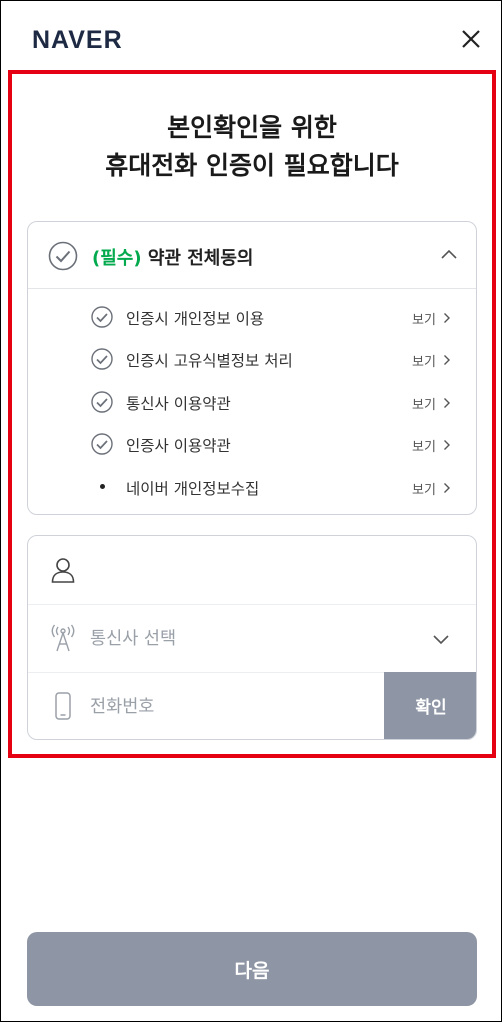 The image size is (504, 1024). What do you see at coordinates (252, 969) in the screenshot?
I see `next-button: 다음` at bounding box center [252, 969].